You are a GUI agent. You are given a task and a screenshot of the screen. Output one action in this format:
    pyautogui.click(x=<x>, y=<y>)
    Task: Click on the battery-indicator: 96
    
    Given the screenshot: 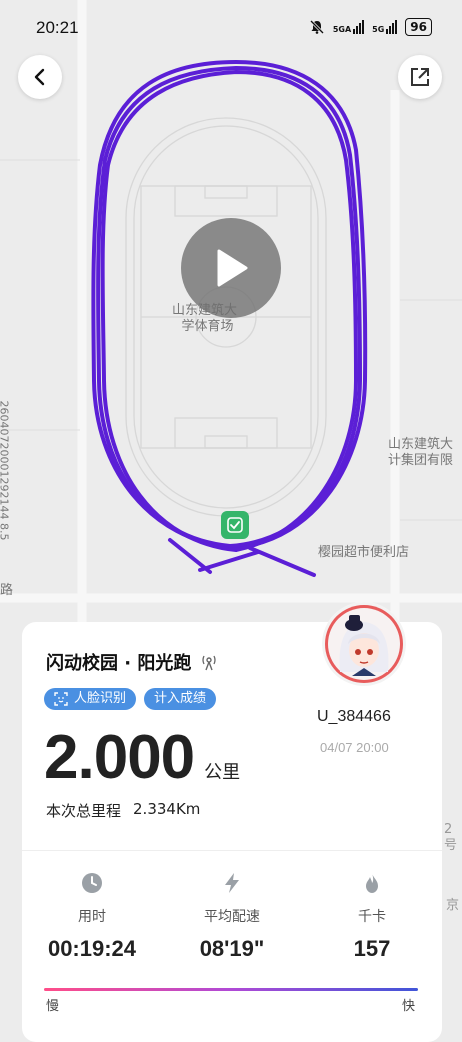 What is the action you would take?
    pyautogui.click(x=418, y=27)
    